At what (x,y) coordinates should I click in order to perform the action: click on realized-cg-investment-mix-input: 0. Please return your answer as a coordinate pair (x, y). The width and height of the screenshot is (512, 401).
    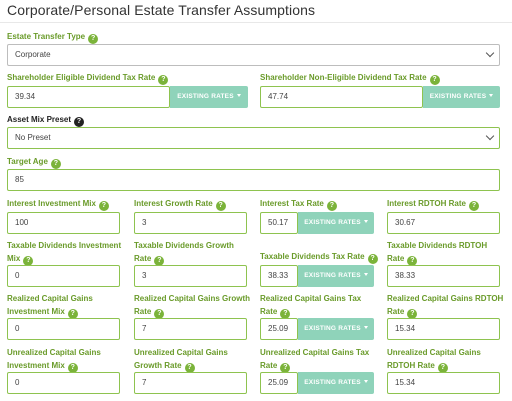
    Looking at the image, I should click on (63, 329).